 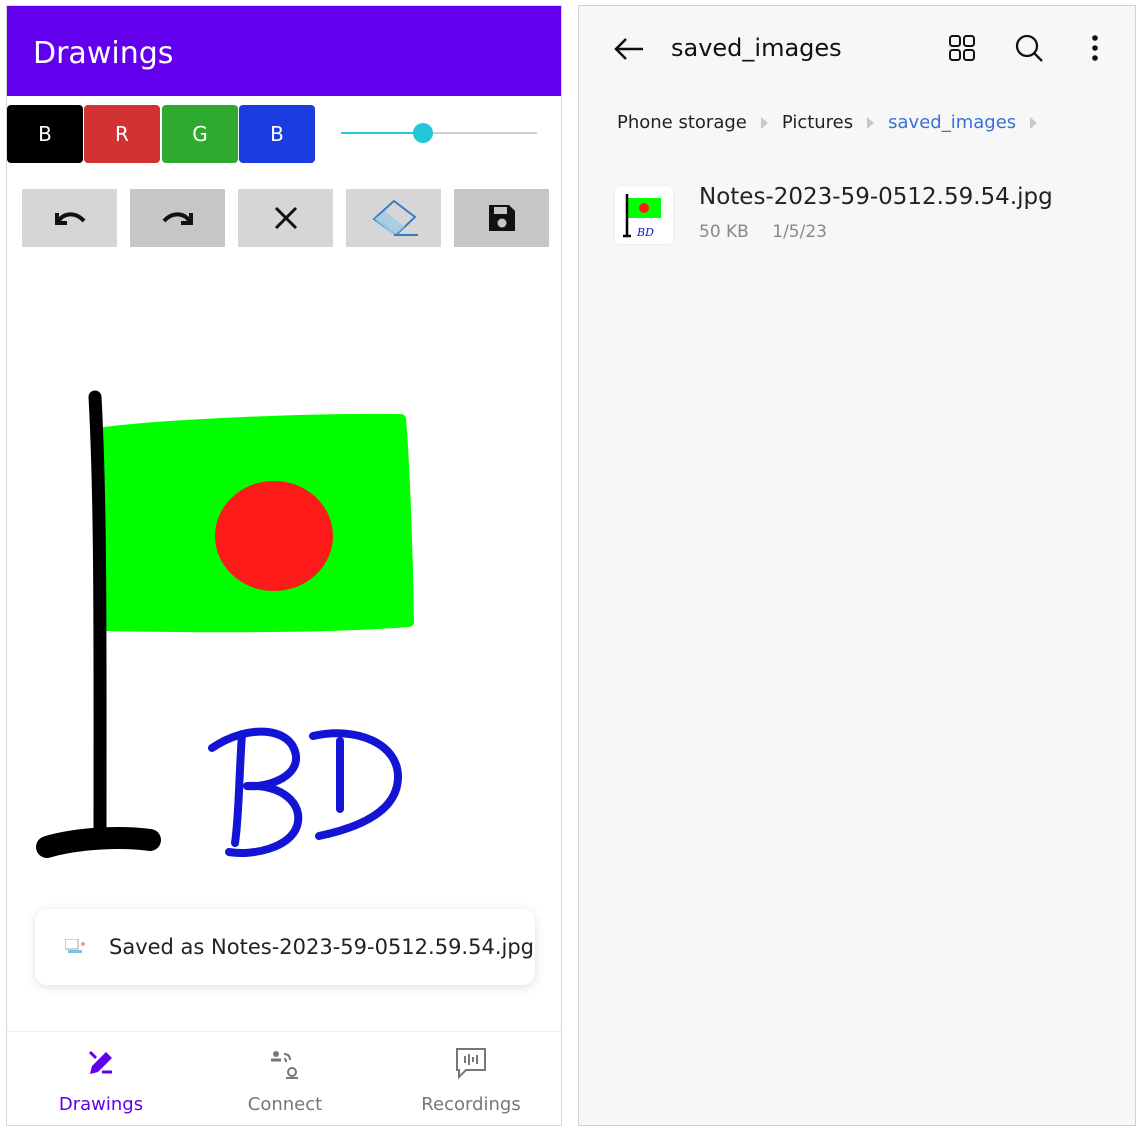 I want to click on brush-size-slider, so click(x=439, y=133).